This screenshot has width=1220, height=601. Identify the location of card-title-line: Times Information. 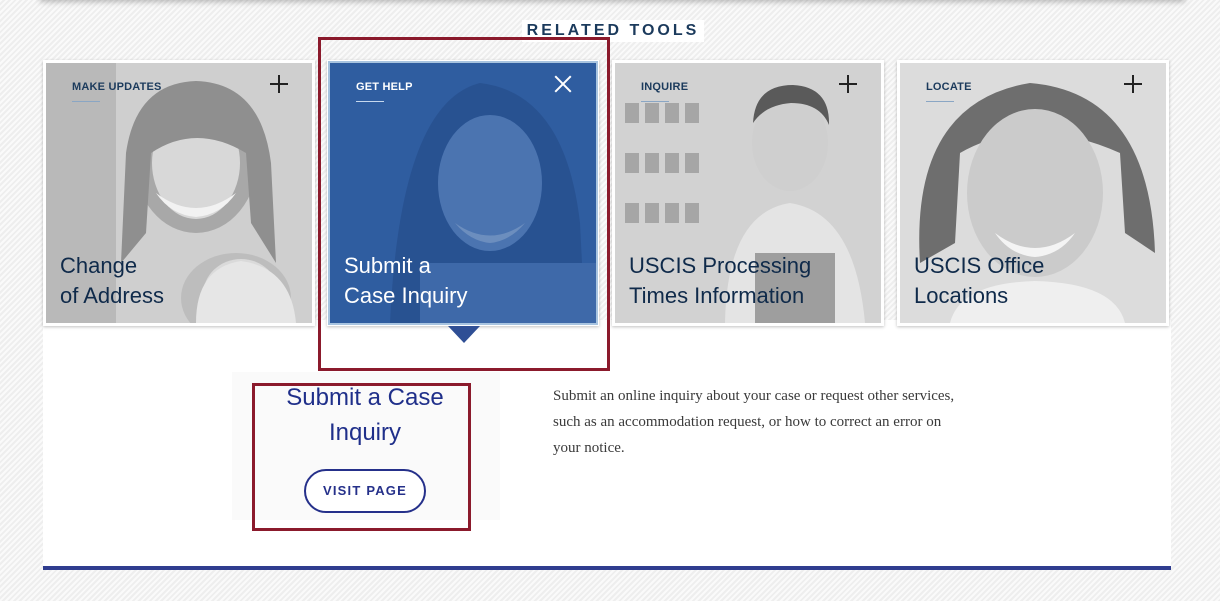
(717, 295).